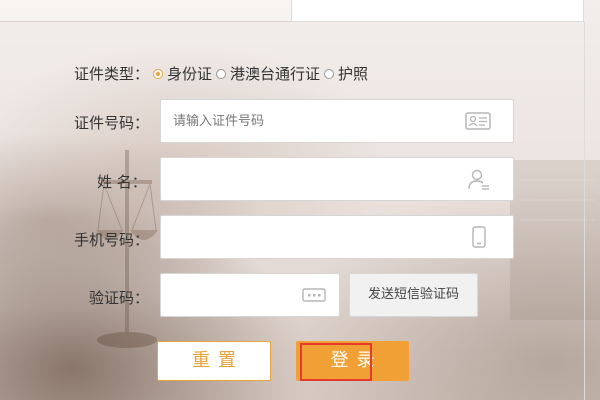 The image size is (600, 400). Describe the element at coordinates (478, 179) in the screenshot. I see `user-icon` at that location.